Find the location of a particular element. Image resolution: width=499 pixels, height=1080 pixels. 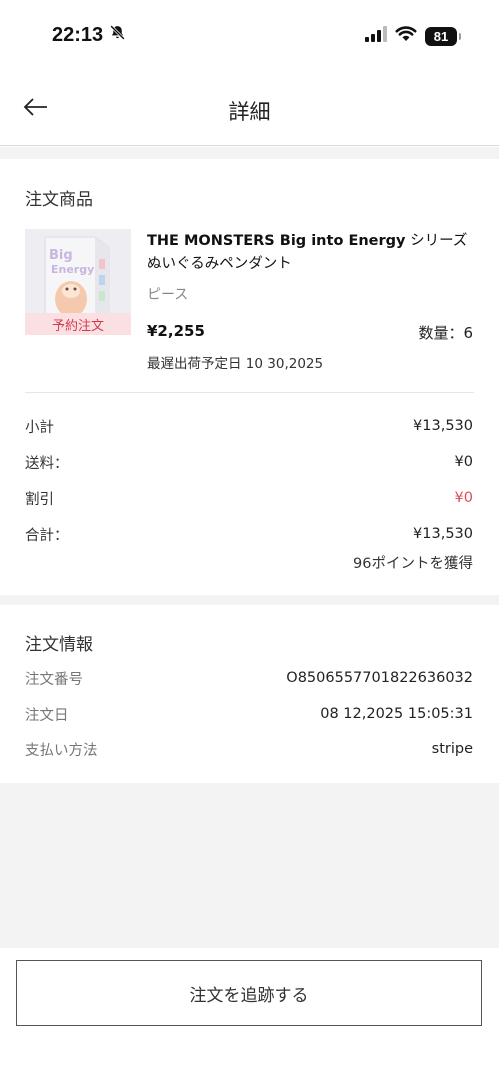

order-items-title: 注文商品 is located at coordinates (59, 200).